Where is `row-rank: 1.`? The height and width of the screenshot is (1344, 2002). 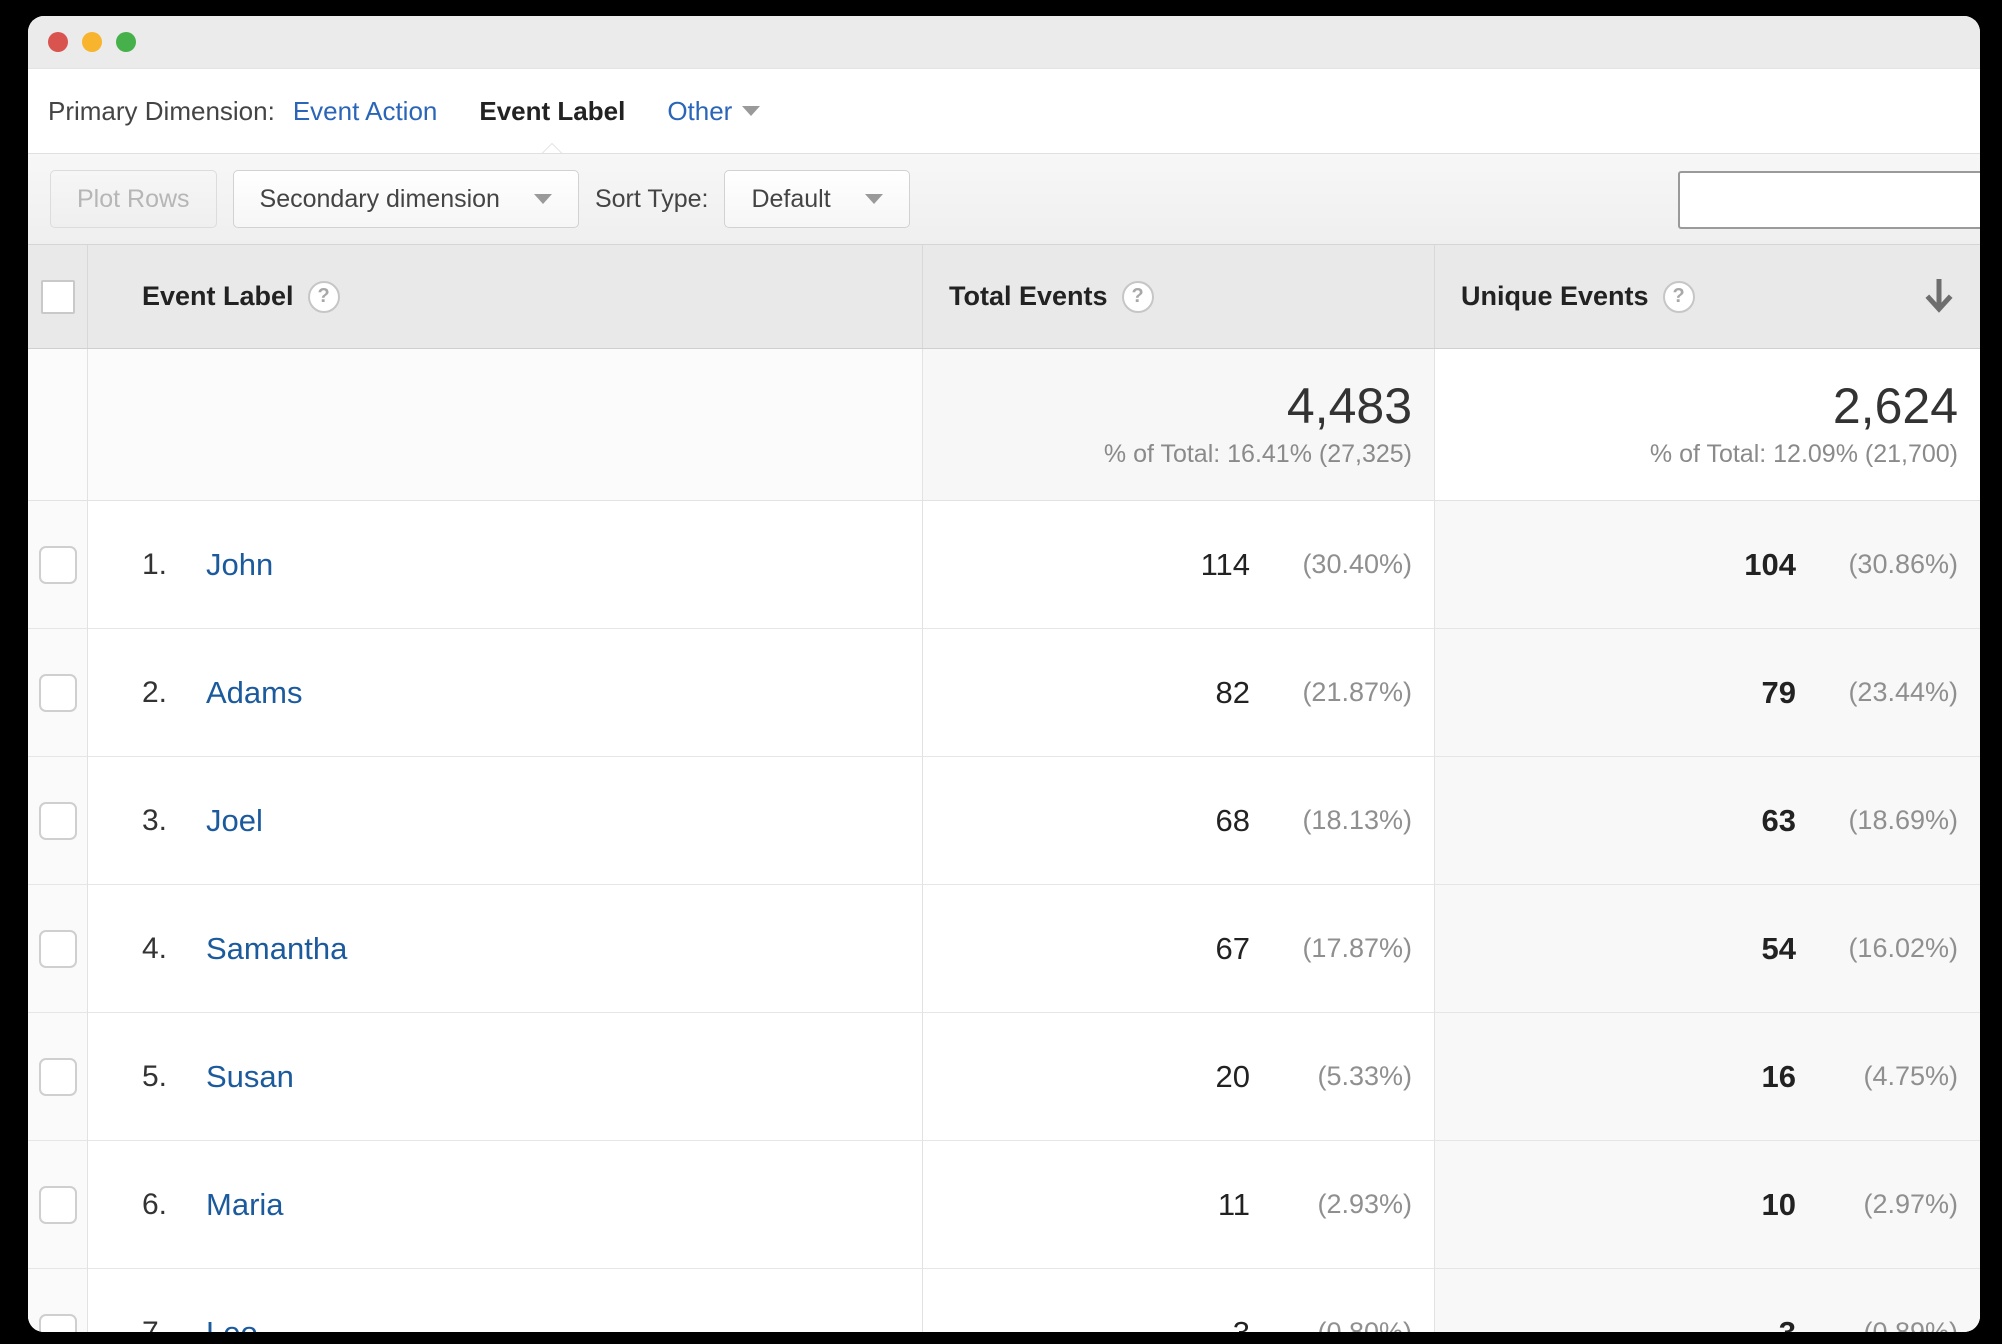
row-rank: 1. is located at coordinates (155, 564).